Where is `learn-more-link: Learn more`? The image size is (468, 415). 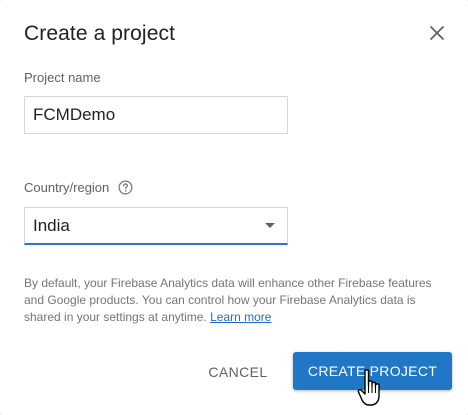
learn-more-link: Learn more is located at coordinates (240, 317).